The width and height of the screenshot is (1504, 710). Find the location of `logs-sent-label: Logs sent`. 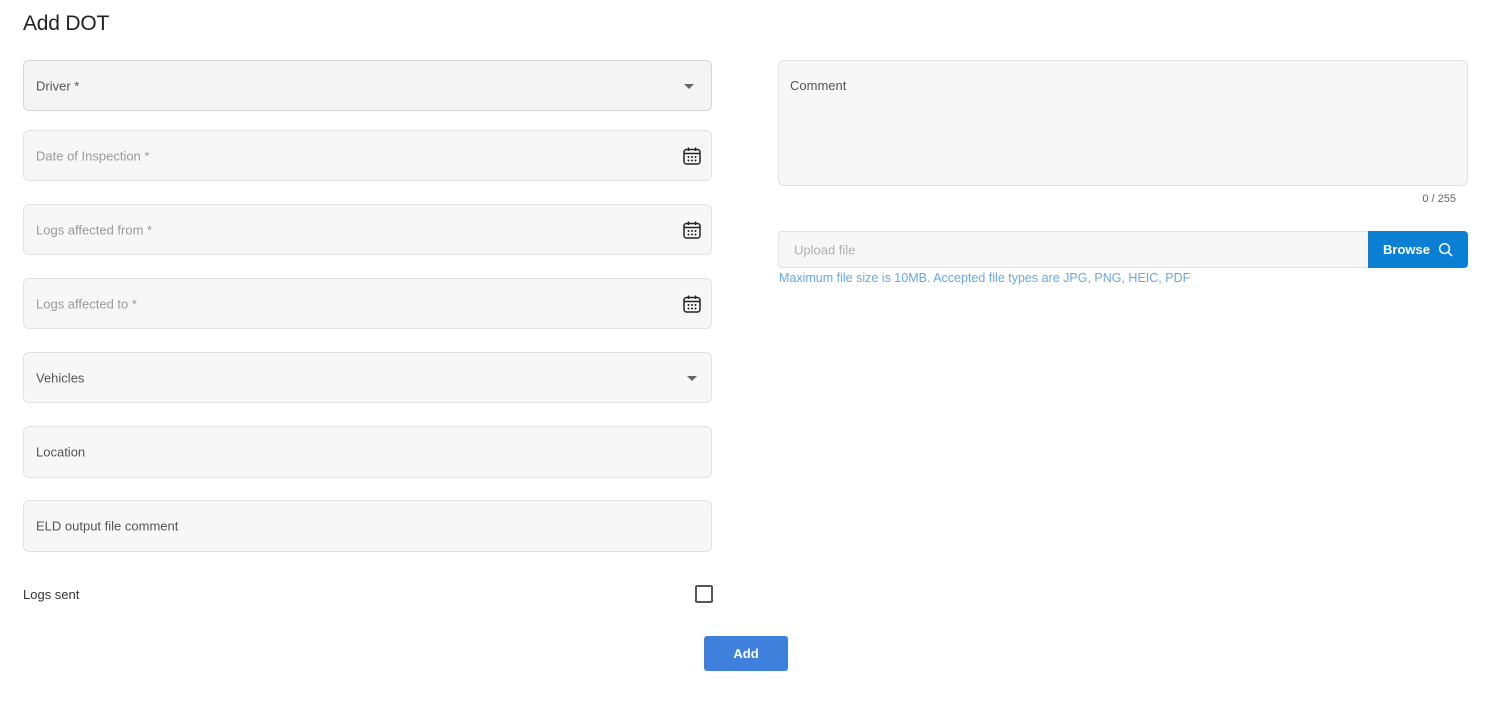

logs-sent-label: Logs sent is located at coordinates (51, 594).